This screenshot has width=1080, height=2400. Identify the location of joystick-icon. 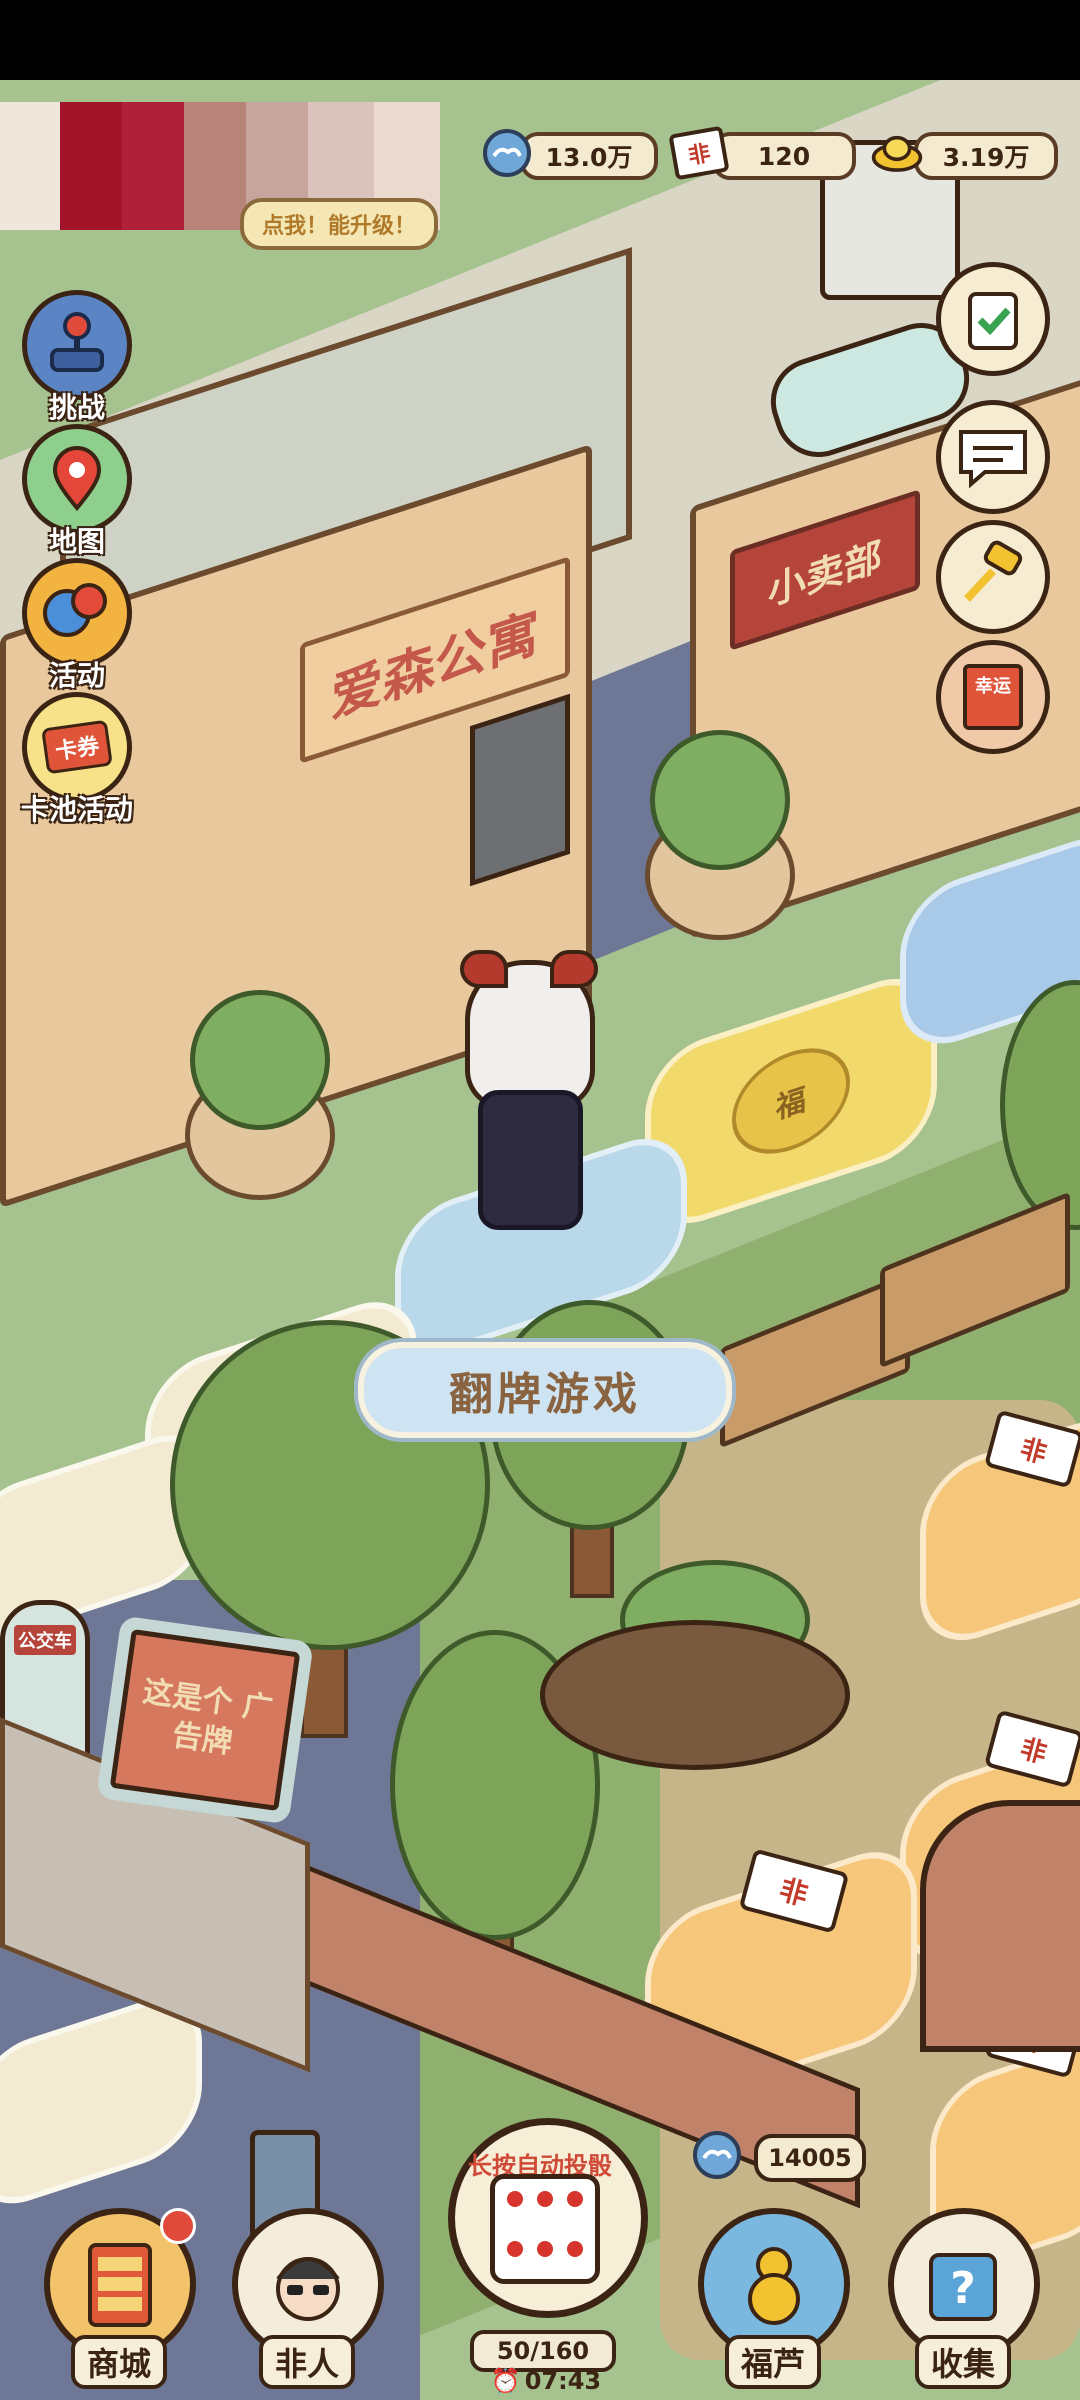
(77, 345).